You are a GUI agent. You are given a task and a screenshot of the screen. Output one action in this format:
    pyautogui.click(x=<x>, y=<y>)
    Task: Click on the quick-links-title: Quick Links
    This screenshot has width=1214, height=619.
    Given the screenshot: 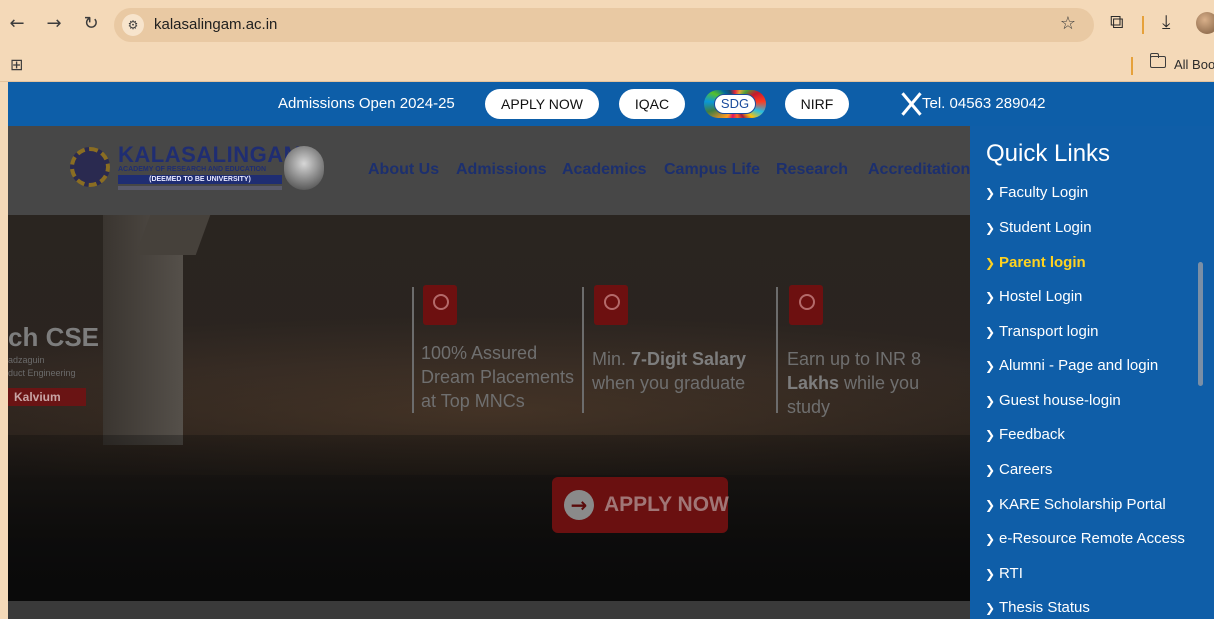 What is the action you would take?
    pyautogui.click(x=1048, y=153)
    